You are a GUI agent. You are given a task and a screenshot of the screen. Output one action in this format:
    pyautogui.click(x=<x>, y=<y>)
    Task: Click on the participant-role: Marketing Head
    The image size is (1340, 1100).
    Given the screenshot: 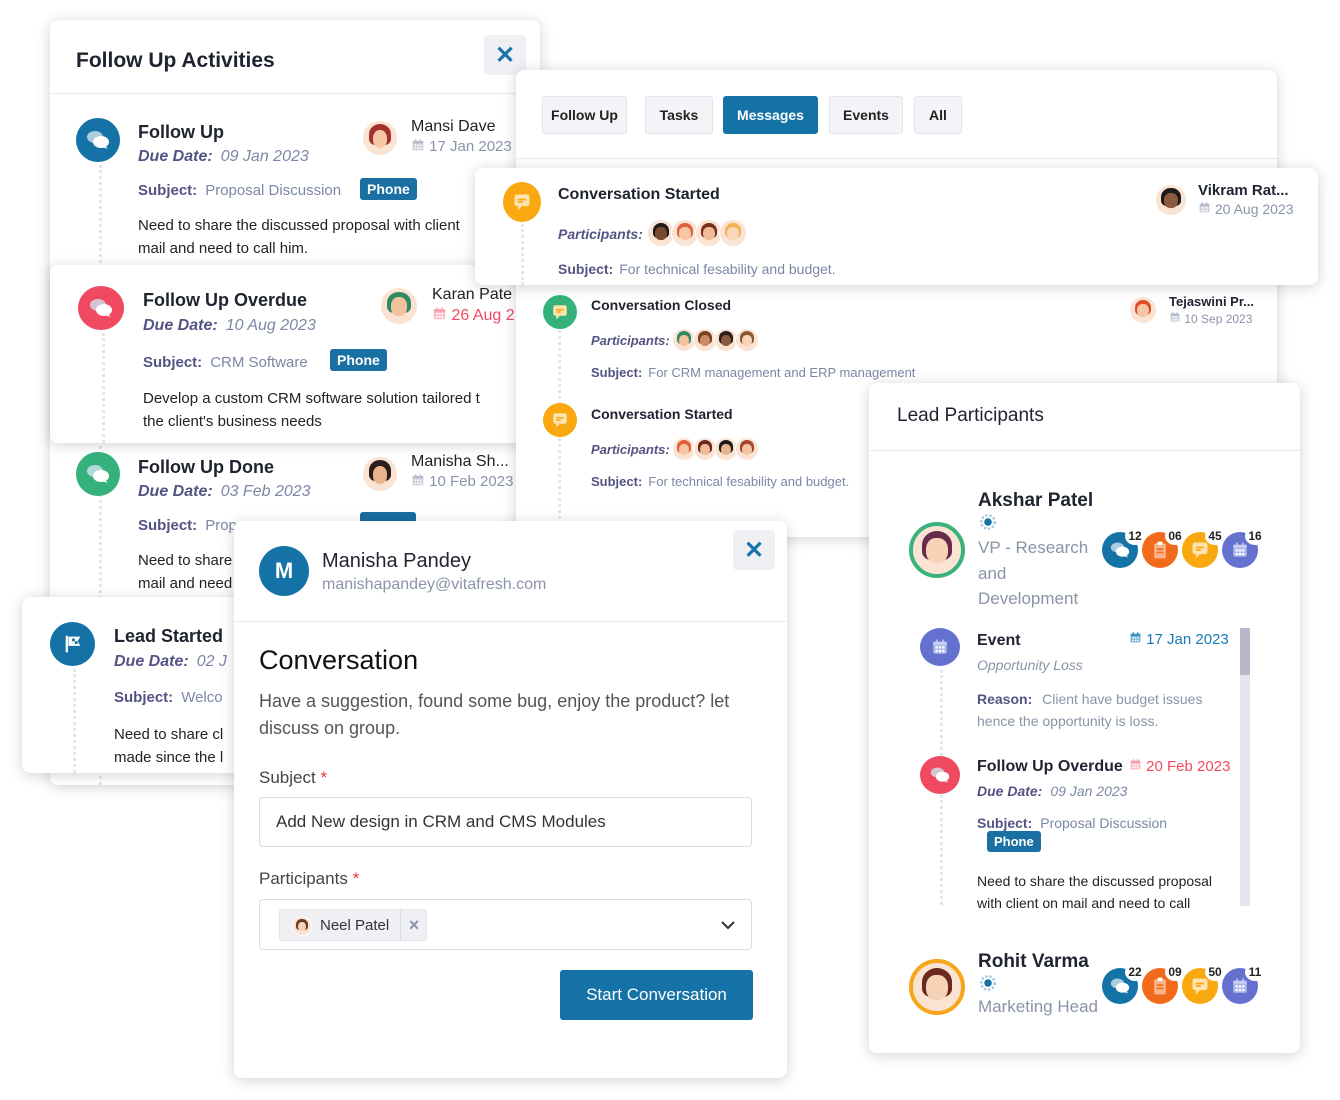 What is the action you would take?
    pyautogui.click(x=1038, y=1006)
    